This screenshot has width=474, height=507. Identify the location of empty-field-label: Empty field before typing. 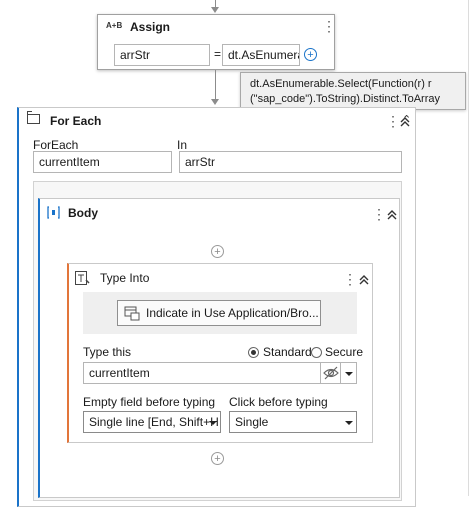
(149, 402).